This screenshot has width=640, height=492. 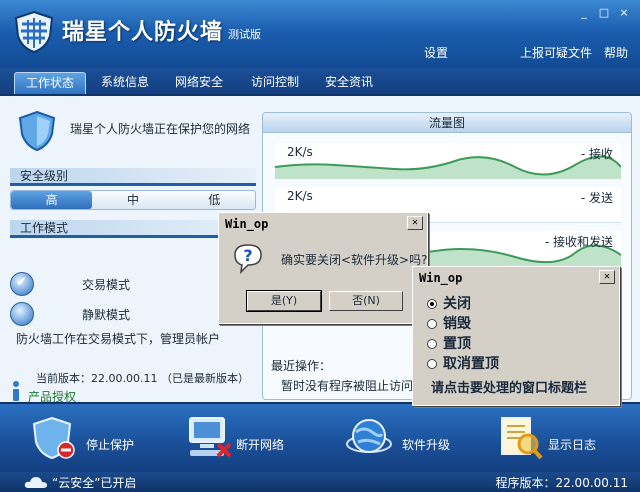 What do you see at coordinates (624, 13) in the screenshot?
I see `close-button: ×` at bounding box center [624, 13].